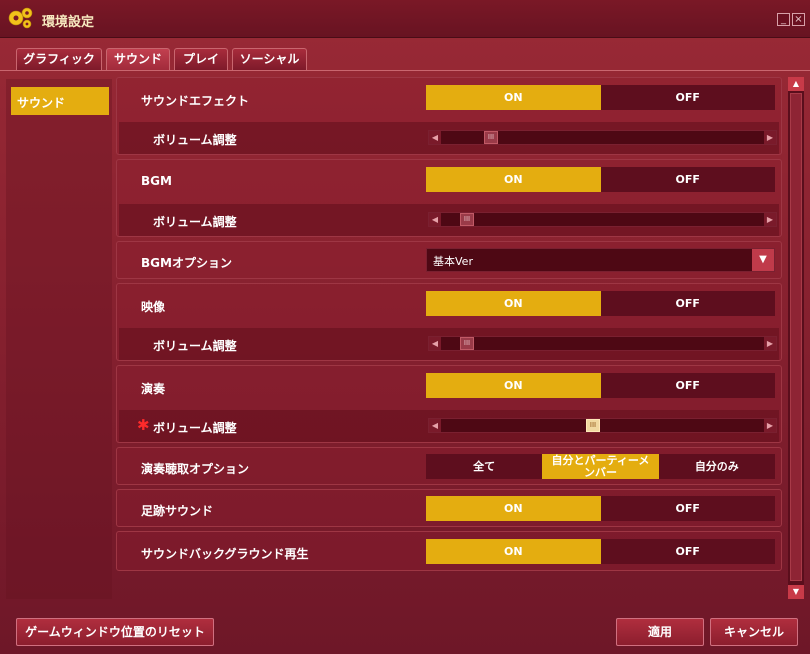  I want to click on window-title: 環境設定, so click(68, 22).